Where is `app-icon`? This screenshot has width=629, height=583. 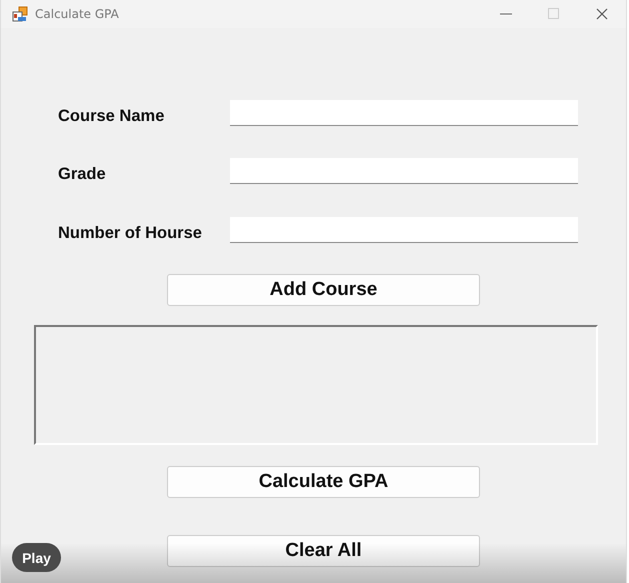 app-icon is located at coordinates (20, 14).